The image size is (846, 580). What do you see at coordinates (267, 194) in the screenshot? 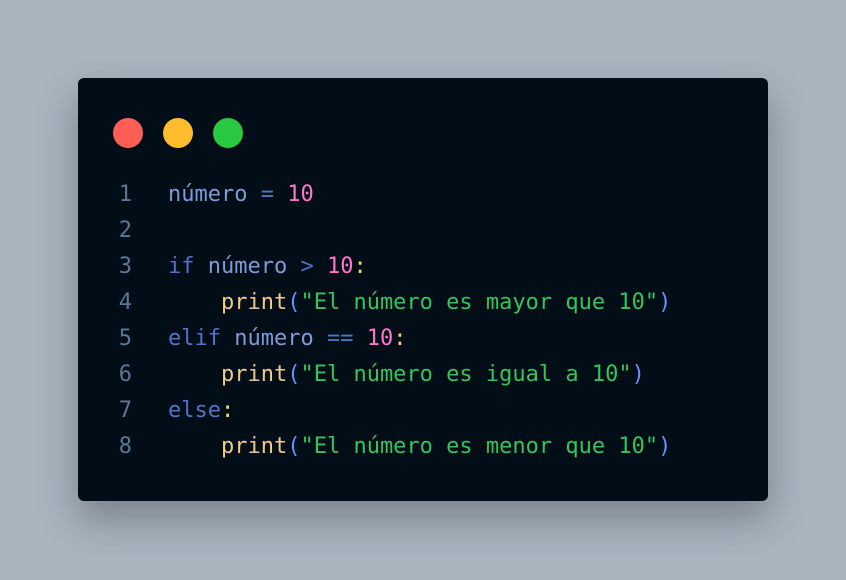
I see `code-token-op: =` at bounding box center [267, 194].